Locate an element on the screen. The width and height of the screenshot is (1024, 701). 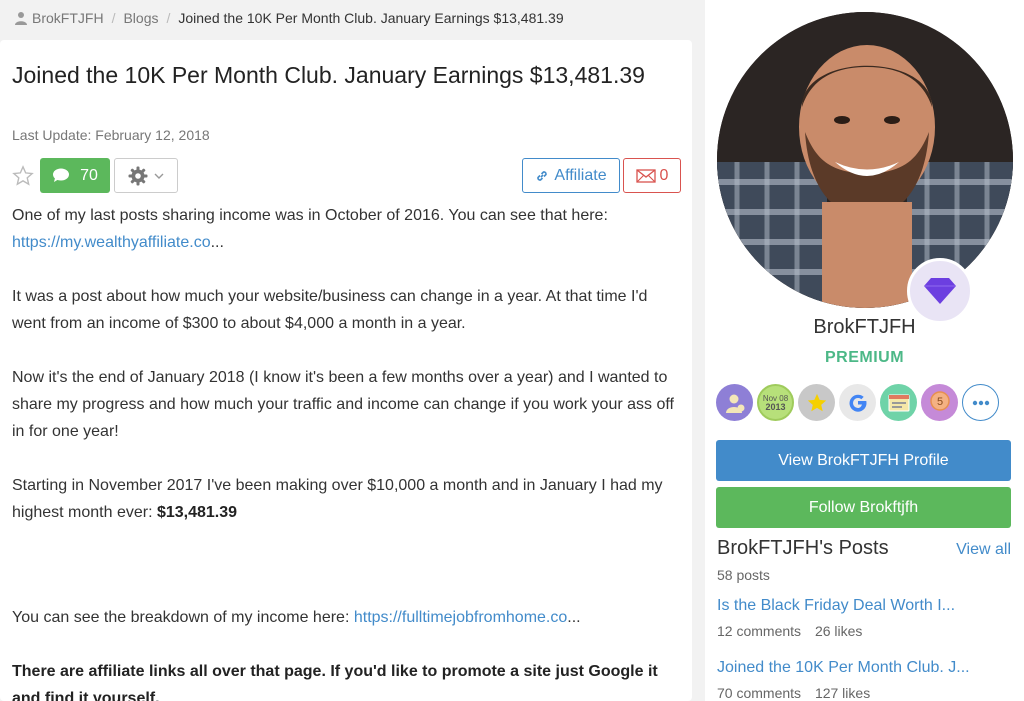
user-gear-icon is located at coordinates (734, 402).